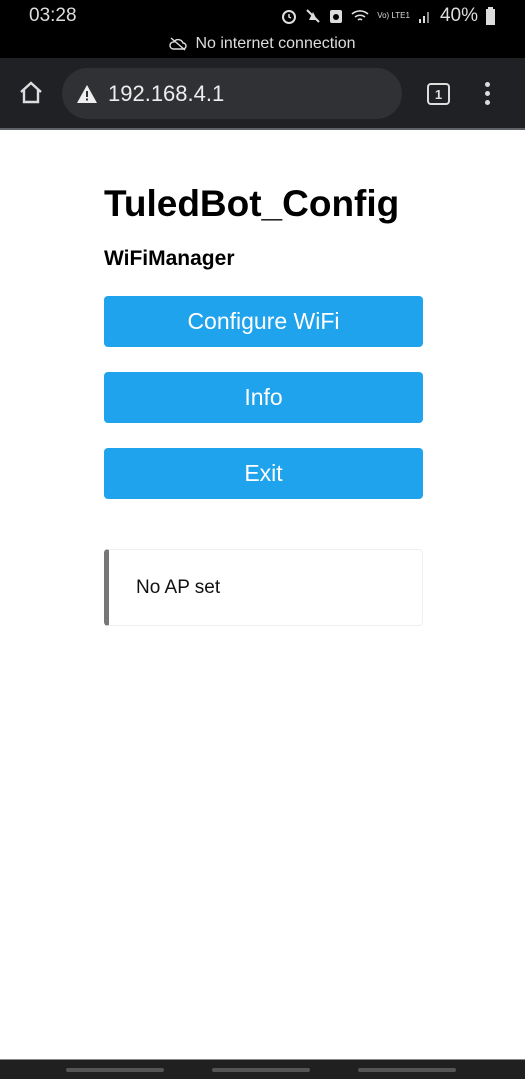 The image size is (525, 1079). Describe the element at coordinates (438, 94) in the screenshot. I see `tab-switcher-button: 1` at that location.